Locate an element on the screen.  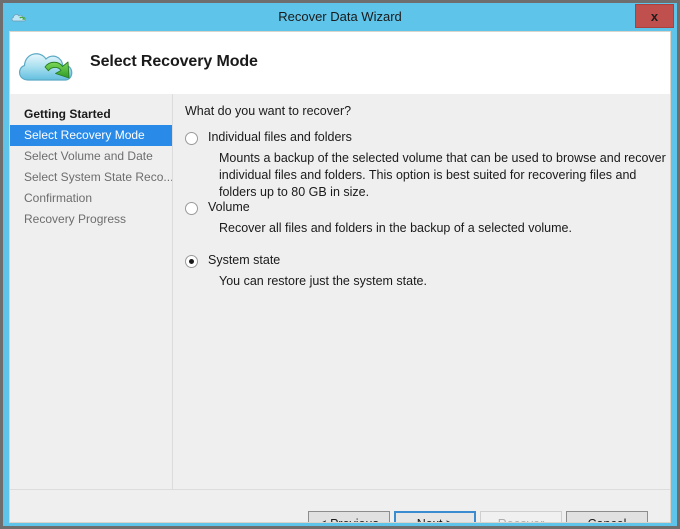
sidebar-item-getting-started: Getting Started is located at coordinates (91, 114).